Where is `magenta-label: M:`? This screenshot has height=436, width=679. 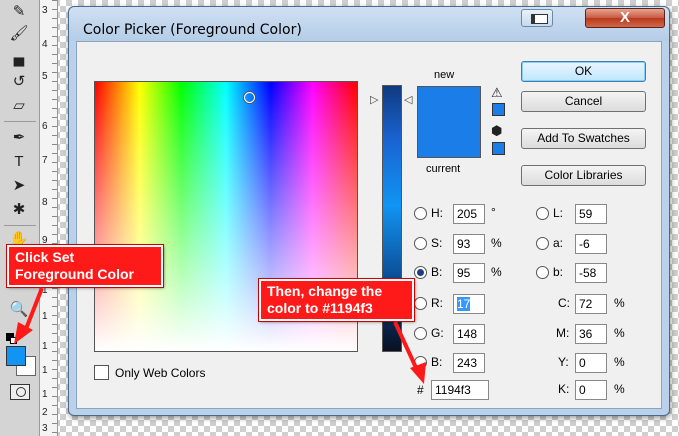
magenta-label: M: is located at coordinates (563, 333).